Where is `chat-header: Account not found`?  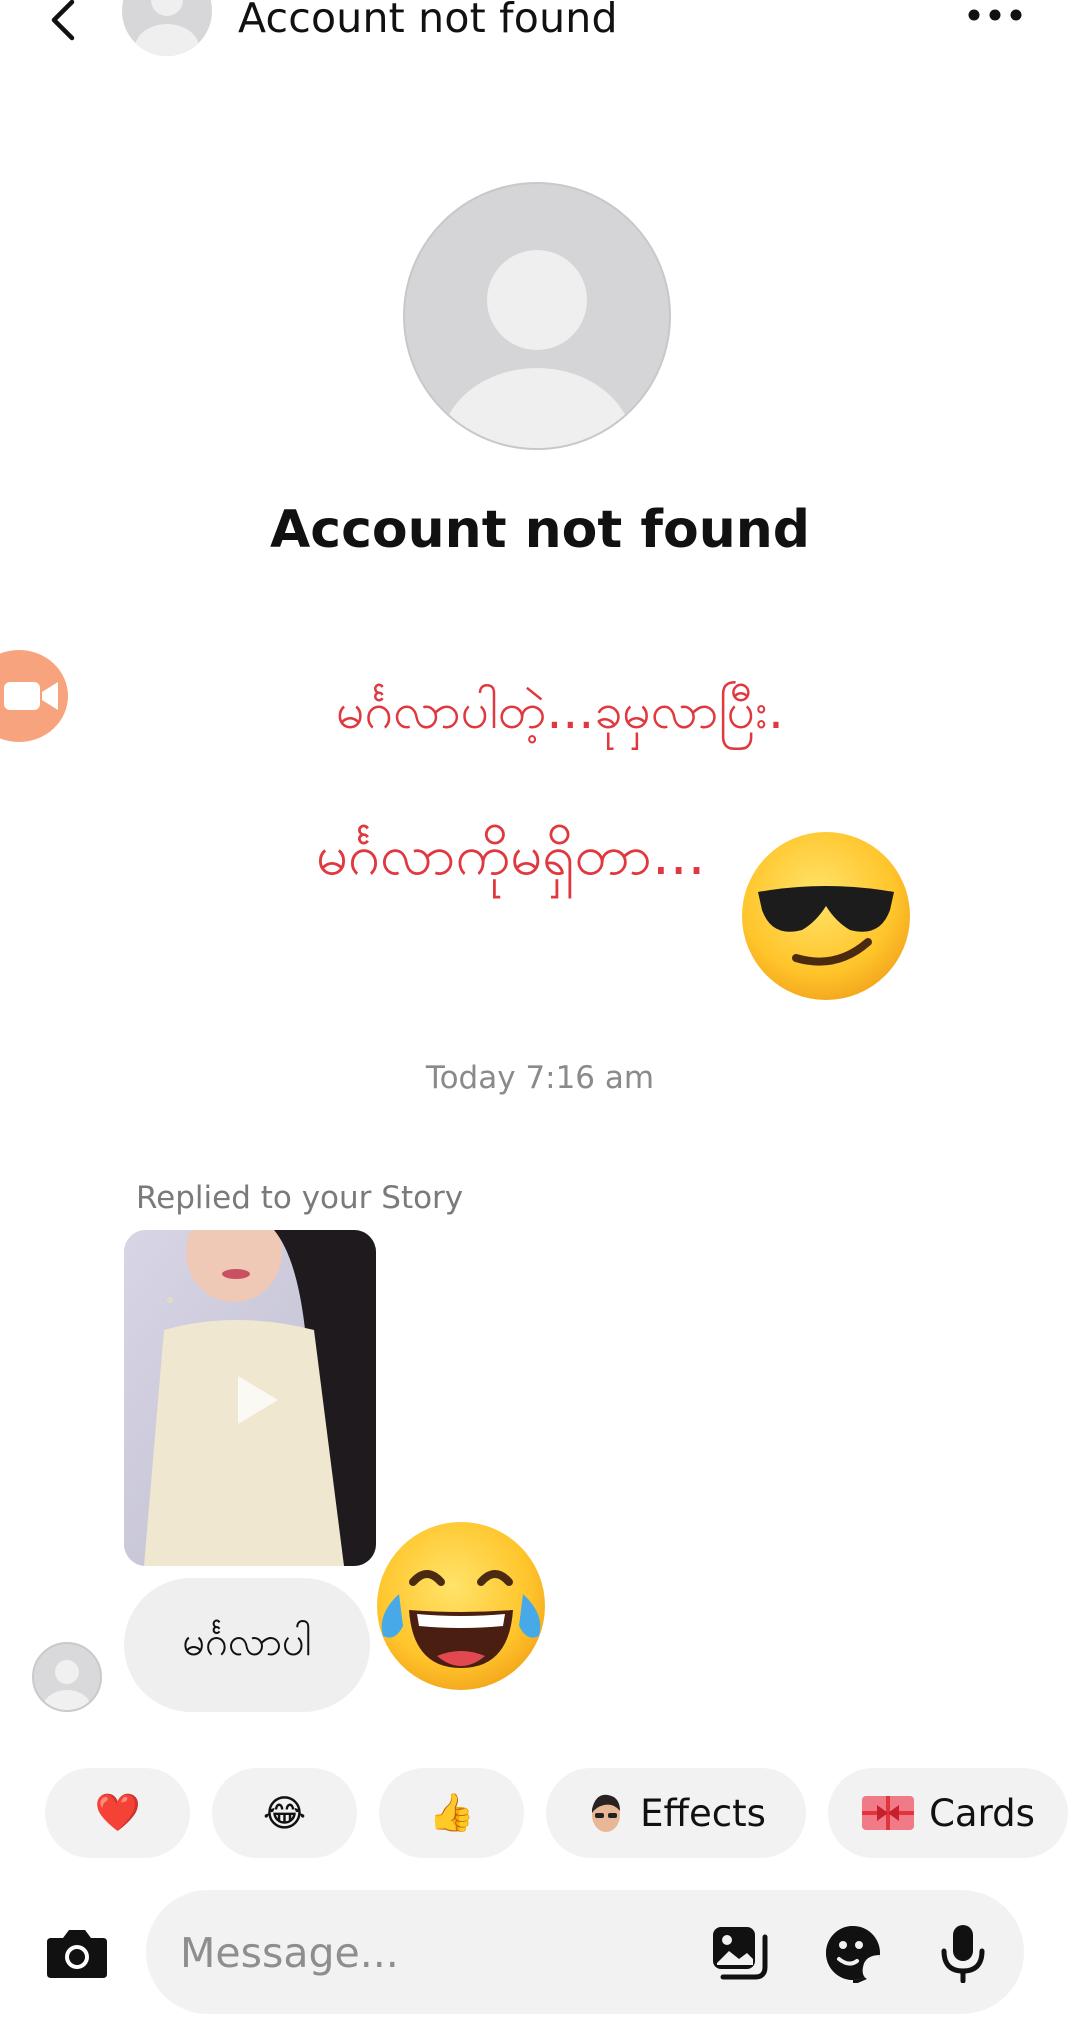
chat-header: Account not found is located at coordinates (540, 30).